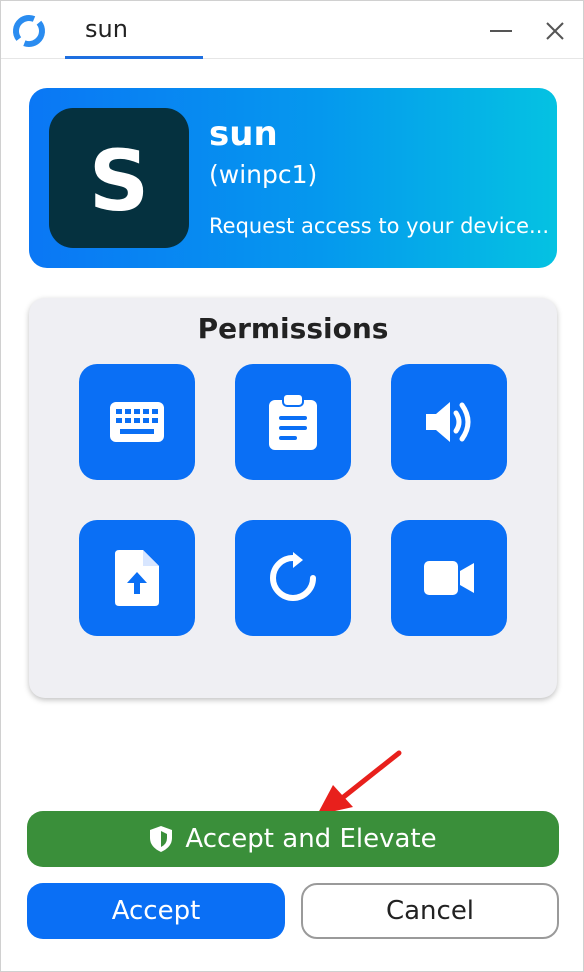  I want to click on permission-clipboard-toggle, so click(293, 422).